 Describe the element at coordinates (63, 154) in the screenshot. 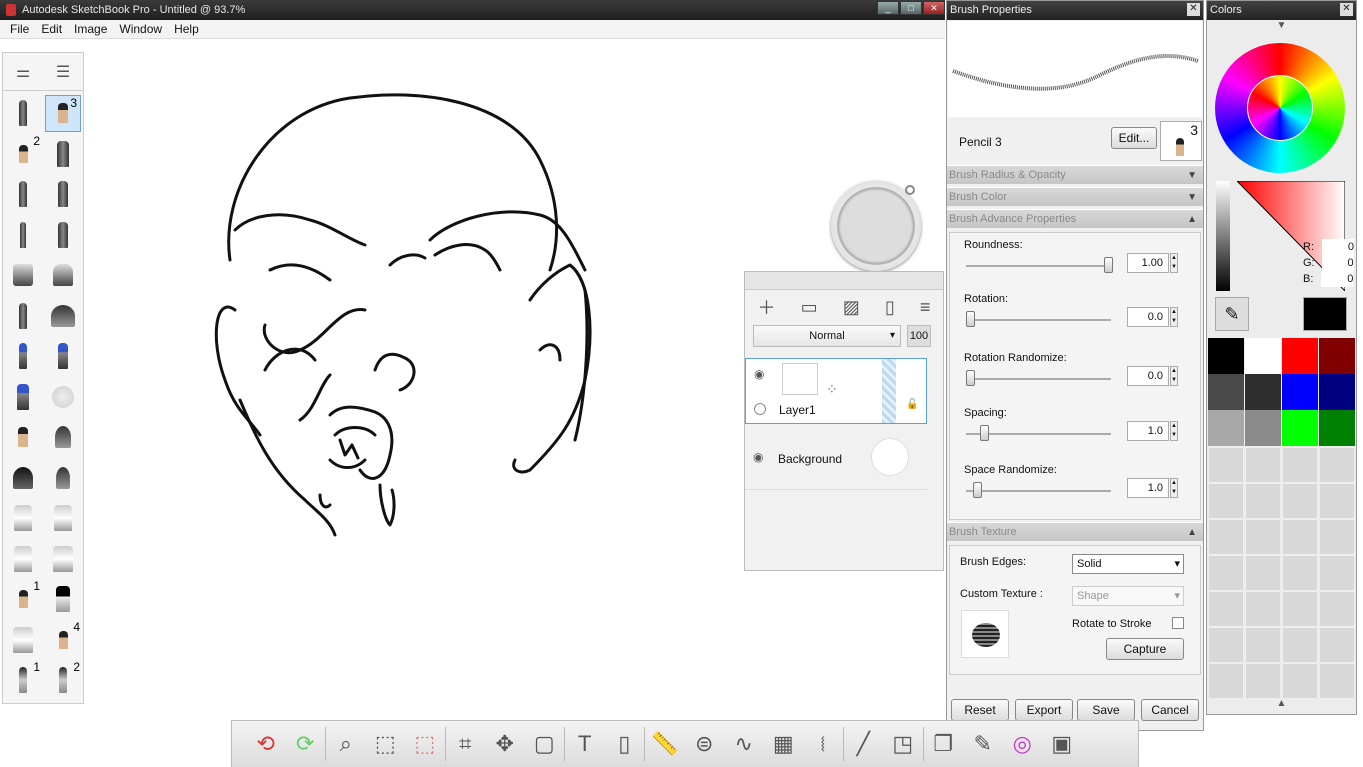

I see `marker-brush` at that location.